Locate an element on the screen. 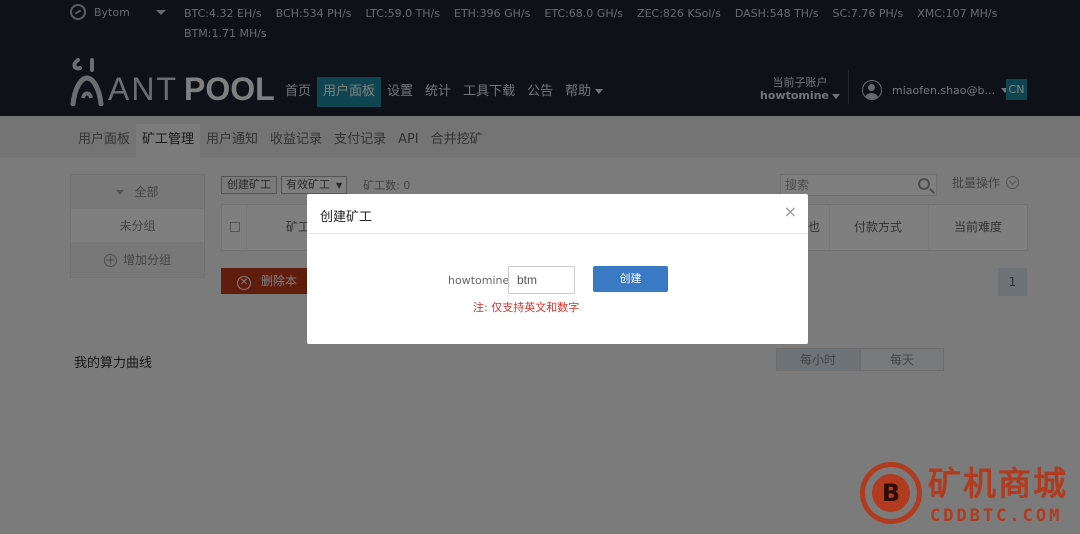 The width and height of the screenshot is (1080, 534). dialog-title: 创建矿工 is located at coordinates (346, 217).